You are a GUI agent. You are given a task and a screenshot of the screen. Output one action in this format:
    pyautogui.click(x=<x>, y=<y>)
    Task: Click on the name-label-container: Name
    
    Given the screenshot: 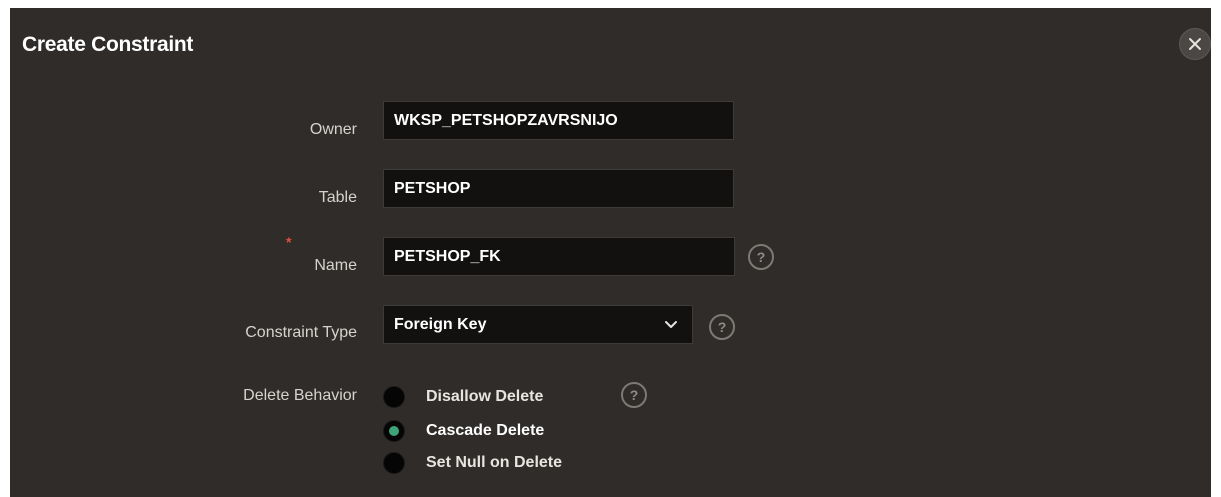 What is the action you would take?
    pyautogui.click(x=183, y=267)
    